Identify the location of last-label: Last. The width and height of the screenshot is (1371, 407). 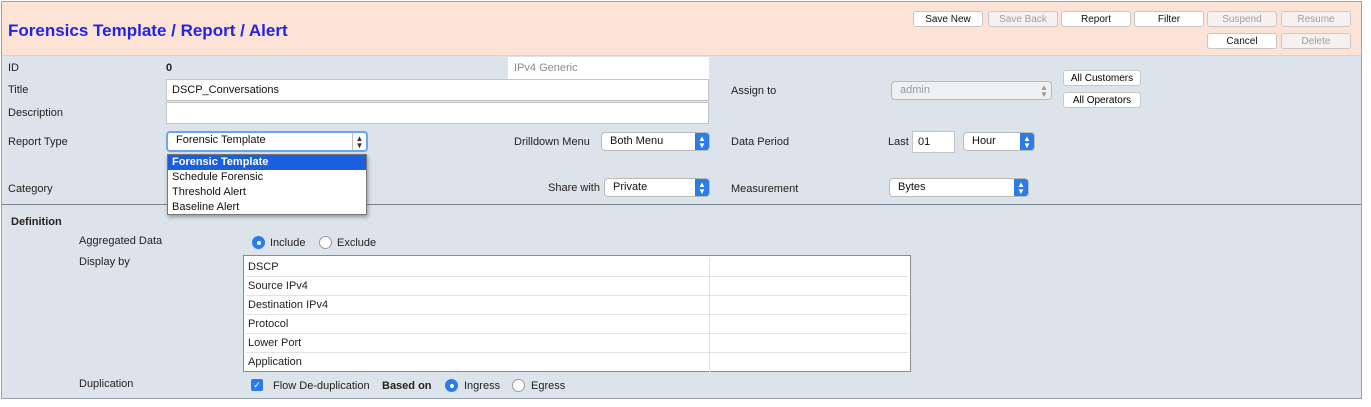
(898, 142).